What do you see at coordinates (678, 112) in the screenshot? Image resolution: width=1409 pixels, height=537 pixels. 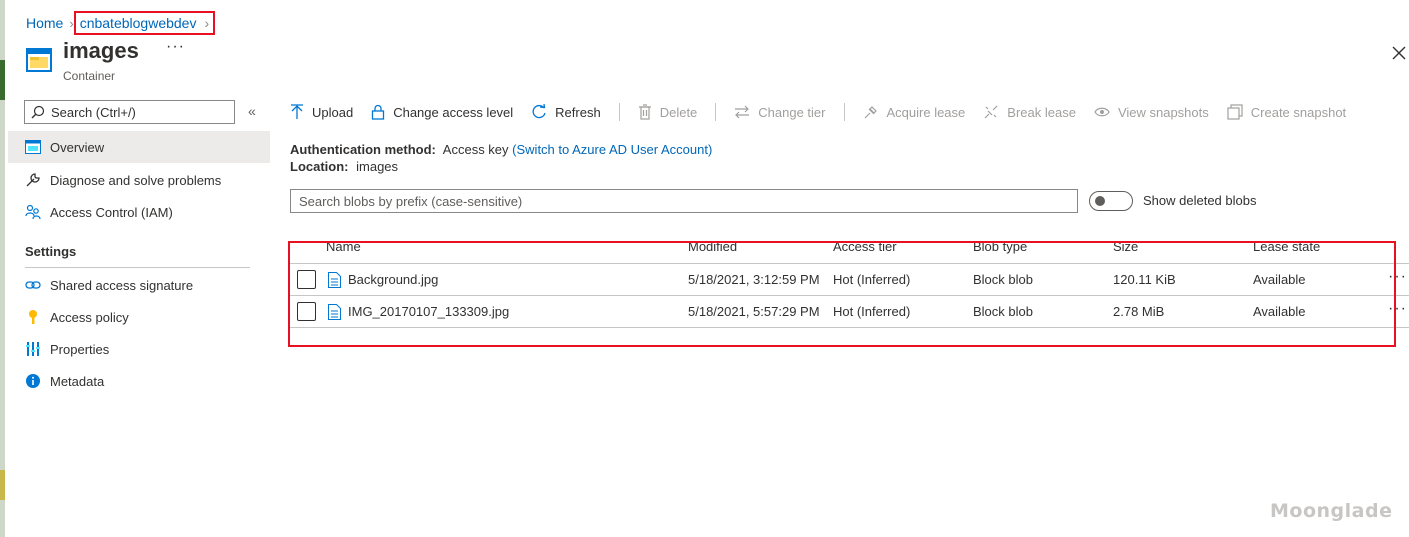 I see `delete-label: Delete` at bounding box center [678, 112].